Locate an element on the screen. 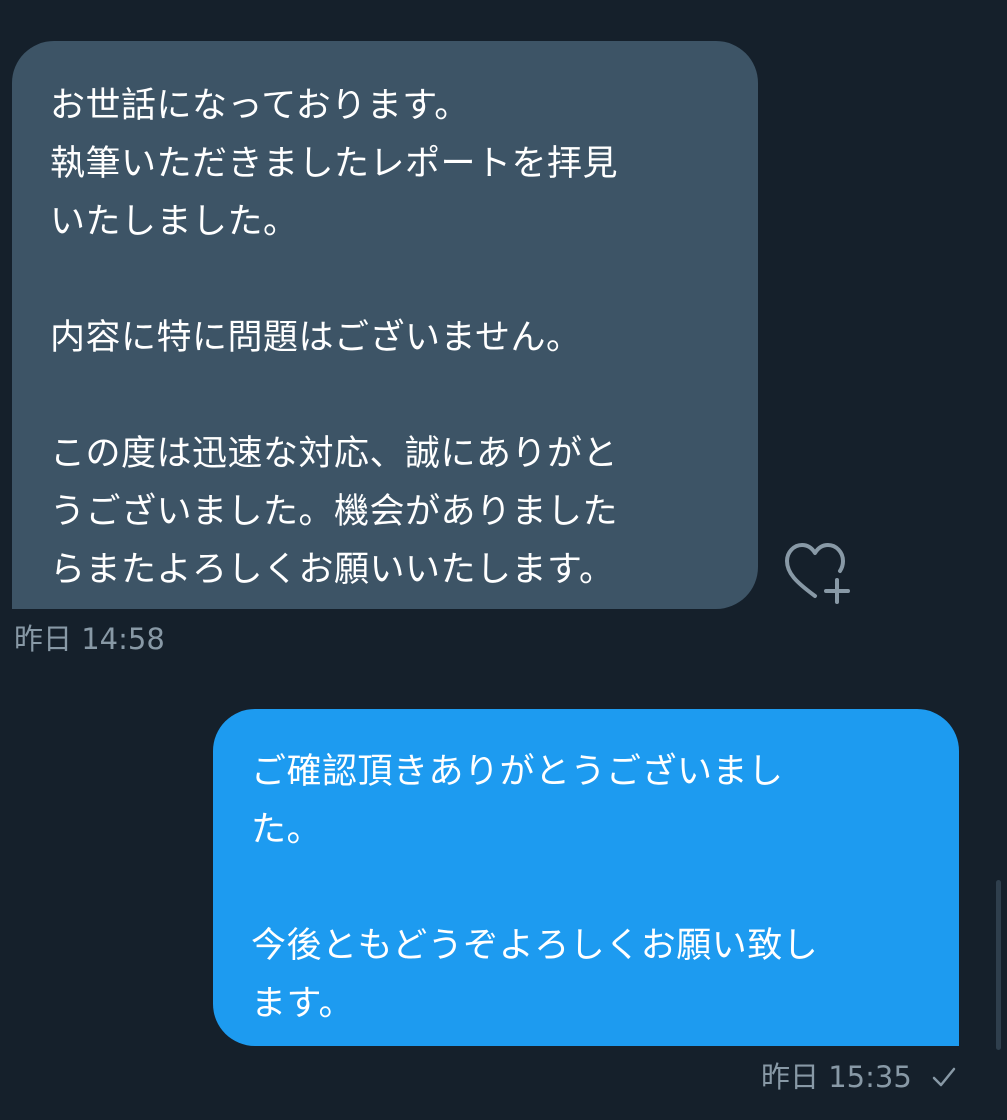  message-line: 今後ともどうぞよろしくお願い致し is located at coordinates (535, 946).